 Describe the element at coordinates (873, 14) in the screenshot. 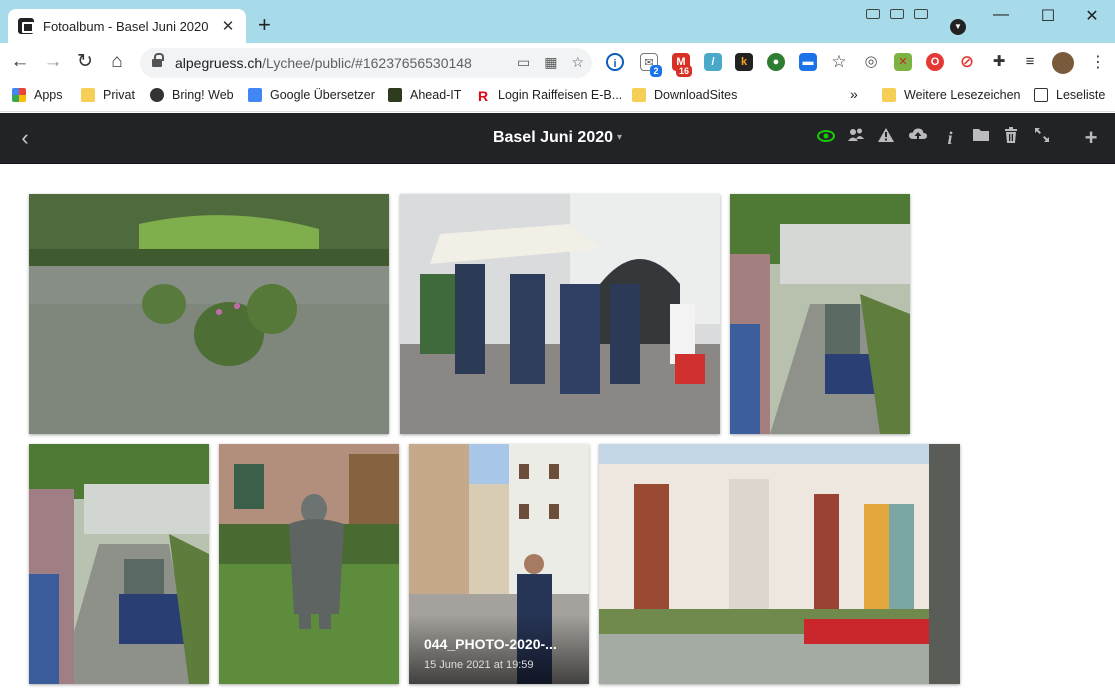

I see `tray-media-icon` at that location.